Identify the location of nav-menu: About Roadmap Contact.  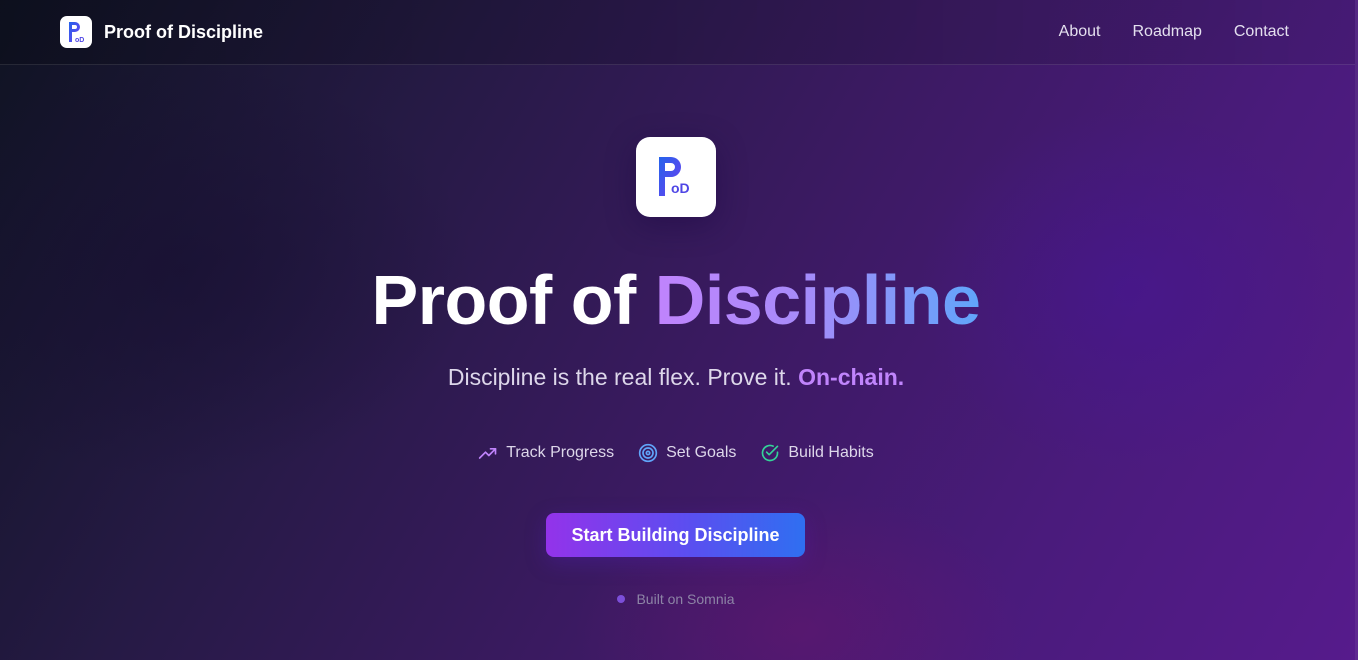
(1174, 32).